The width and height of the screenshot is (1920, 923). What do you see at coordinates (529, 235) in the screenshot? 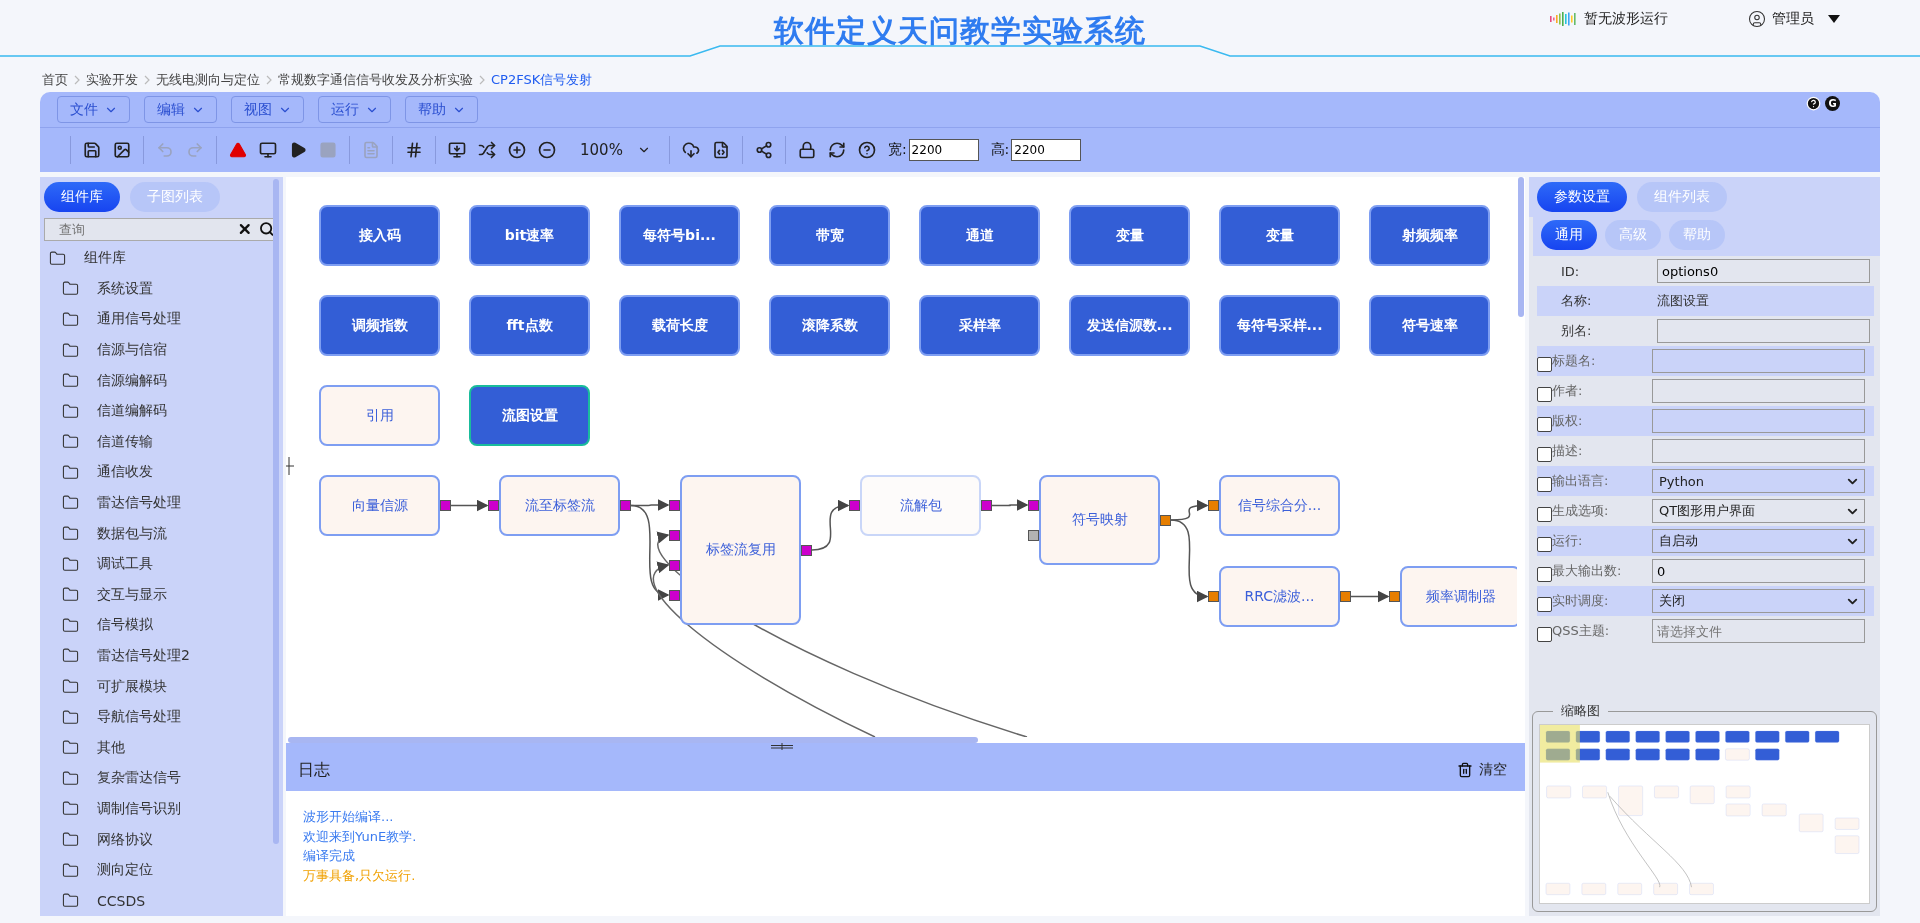
I see `flow-block: bit速率` at bounding box center [529, 235].